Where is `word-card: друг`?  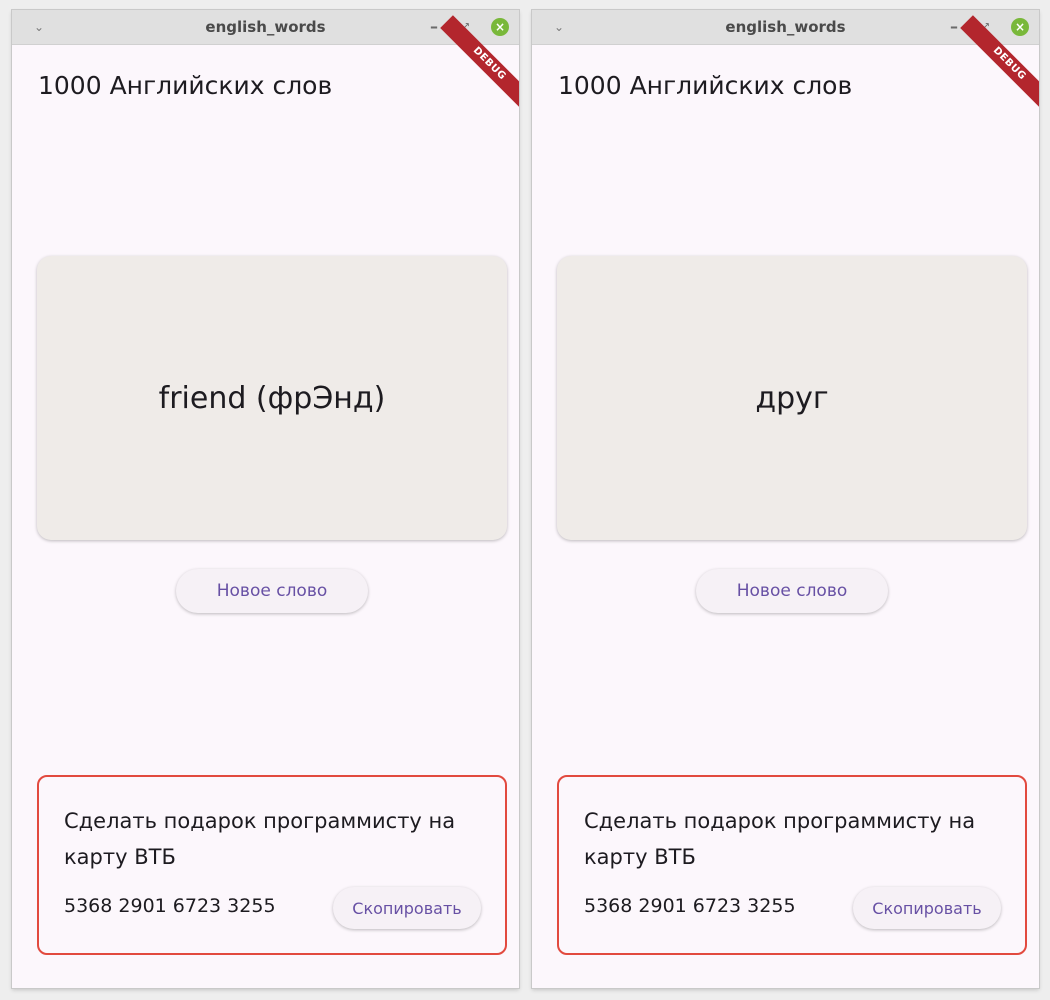
word-card: друг is located at coordinates (792, 398).